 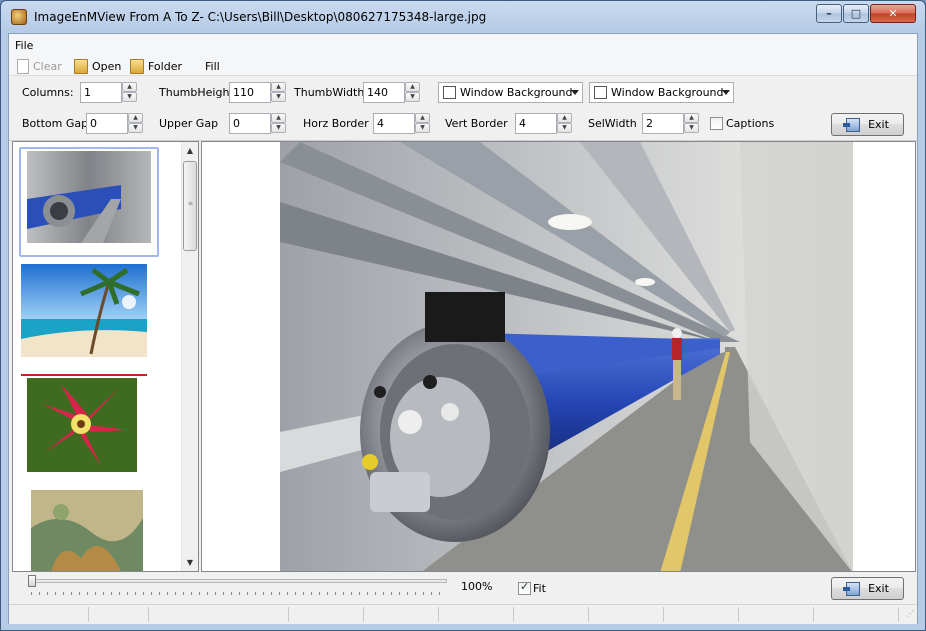 What do you see at coordinates (107, 66) in the screenshot?
I see `open-label: Open` at bounding box center [107, 66].